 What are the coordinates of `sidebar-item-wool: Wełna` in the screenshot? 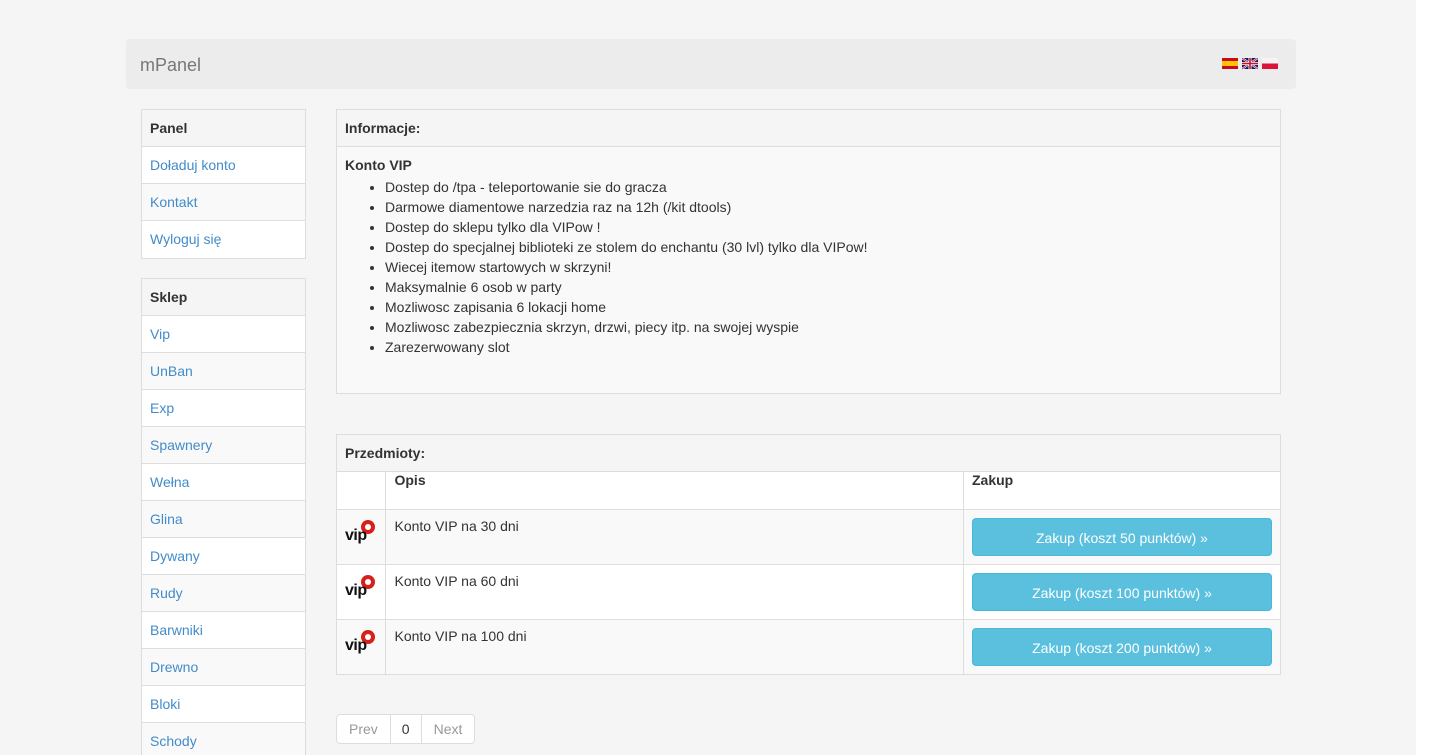 It's located at (223, 482).